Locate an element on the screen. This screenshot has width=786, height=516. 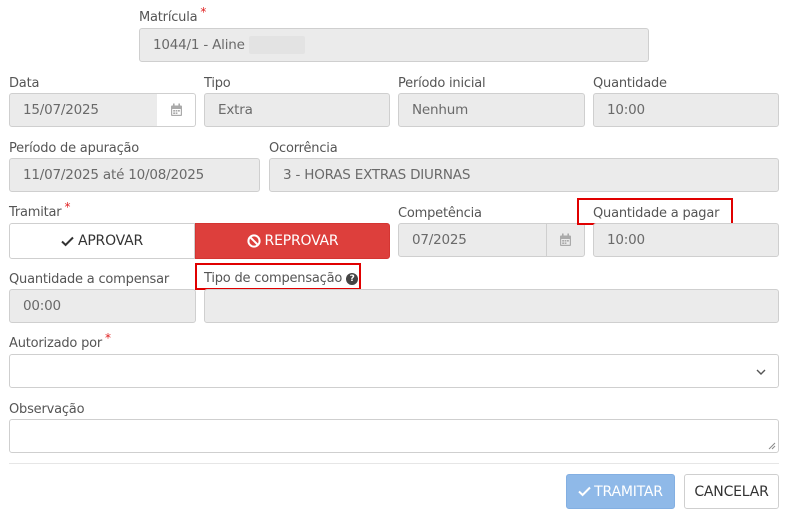
data-label: Data is located at coordinates (24, 83).